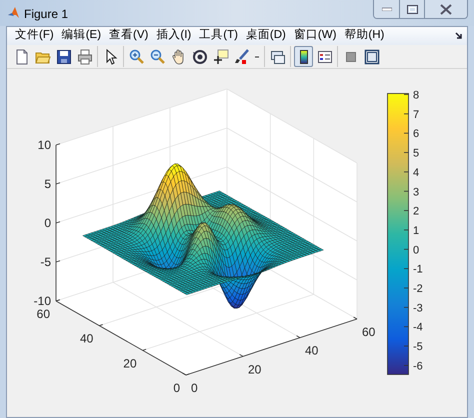 The image size is (474, 418). What do you see at coordinates (266, 36) in the screenshot?
I see `menu-item: 桌面(D)` at bounding box center [266, 36].